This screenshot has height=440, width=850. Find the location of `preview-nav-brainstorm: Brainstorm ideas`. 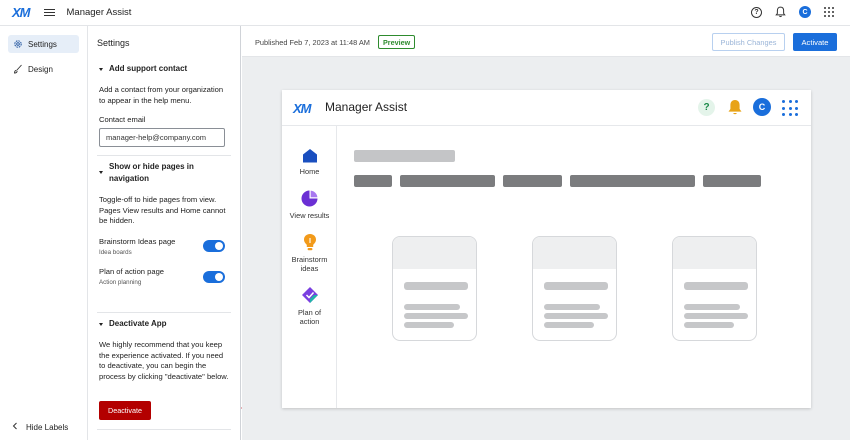

preview-nav-brainstorm: Brainstorm ideas is located at coordinates (309, 253).